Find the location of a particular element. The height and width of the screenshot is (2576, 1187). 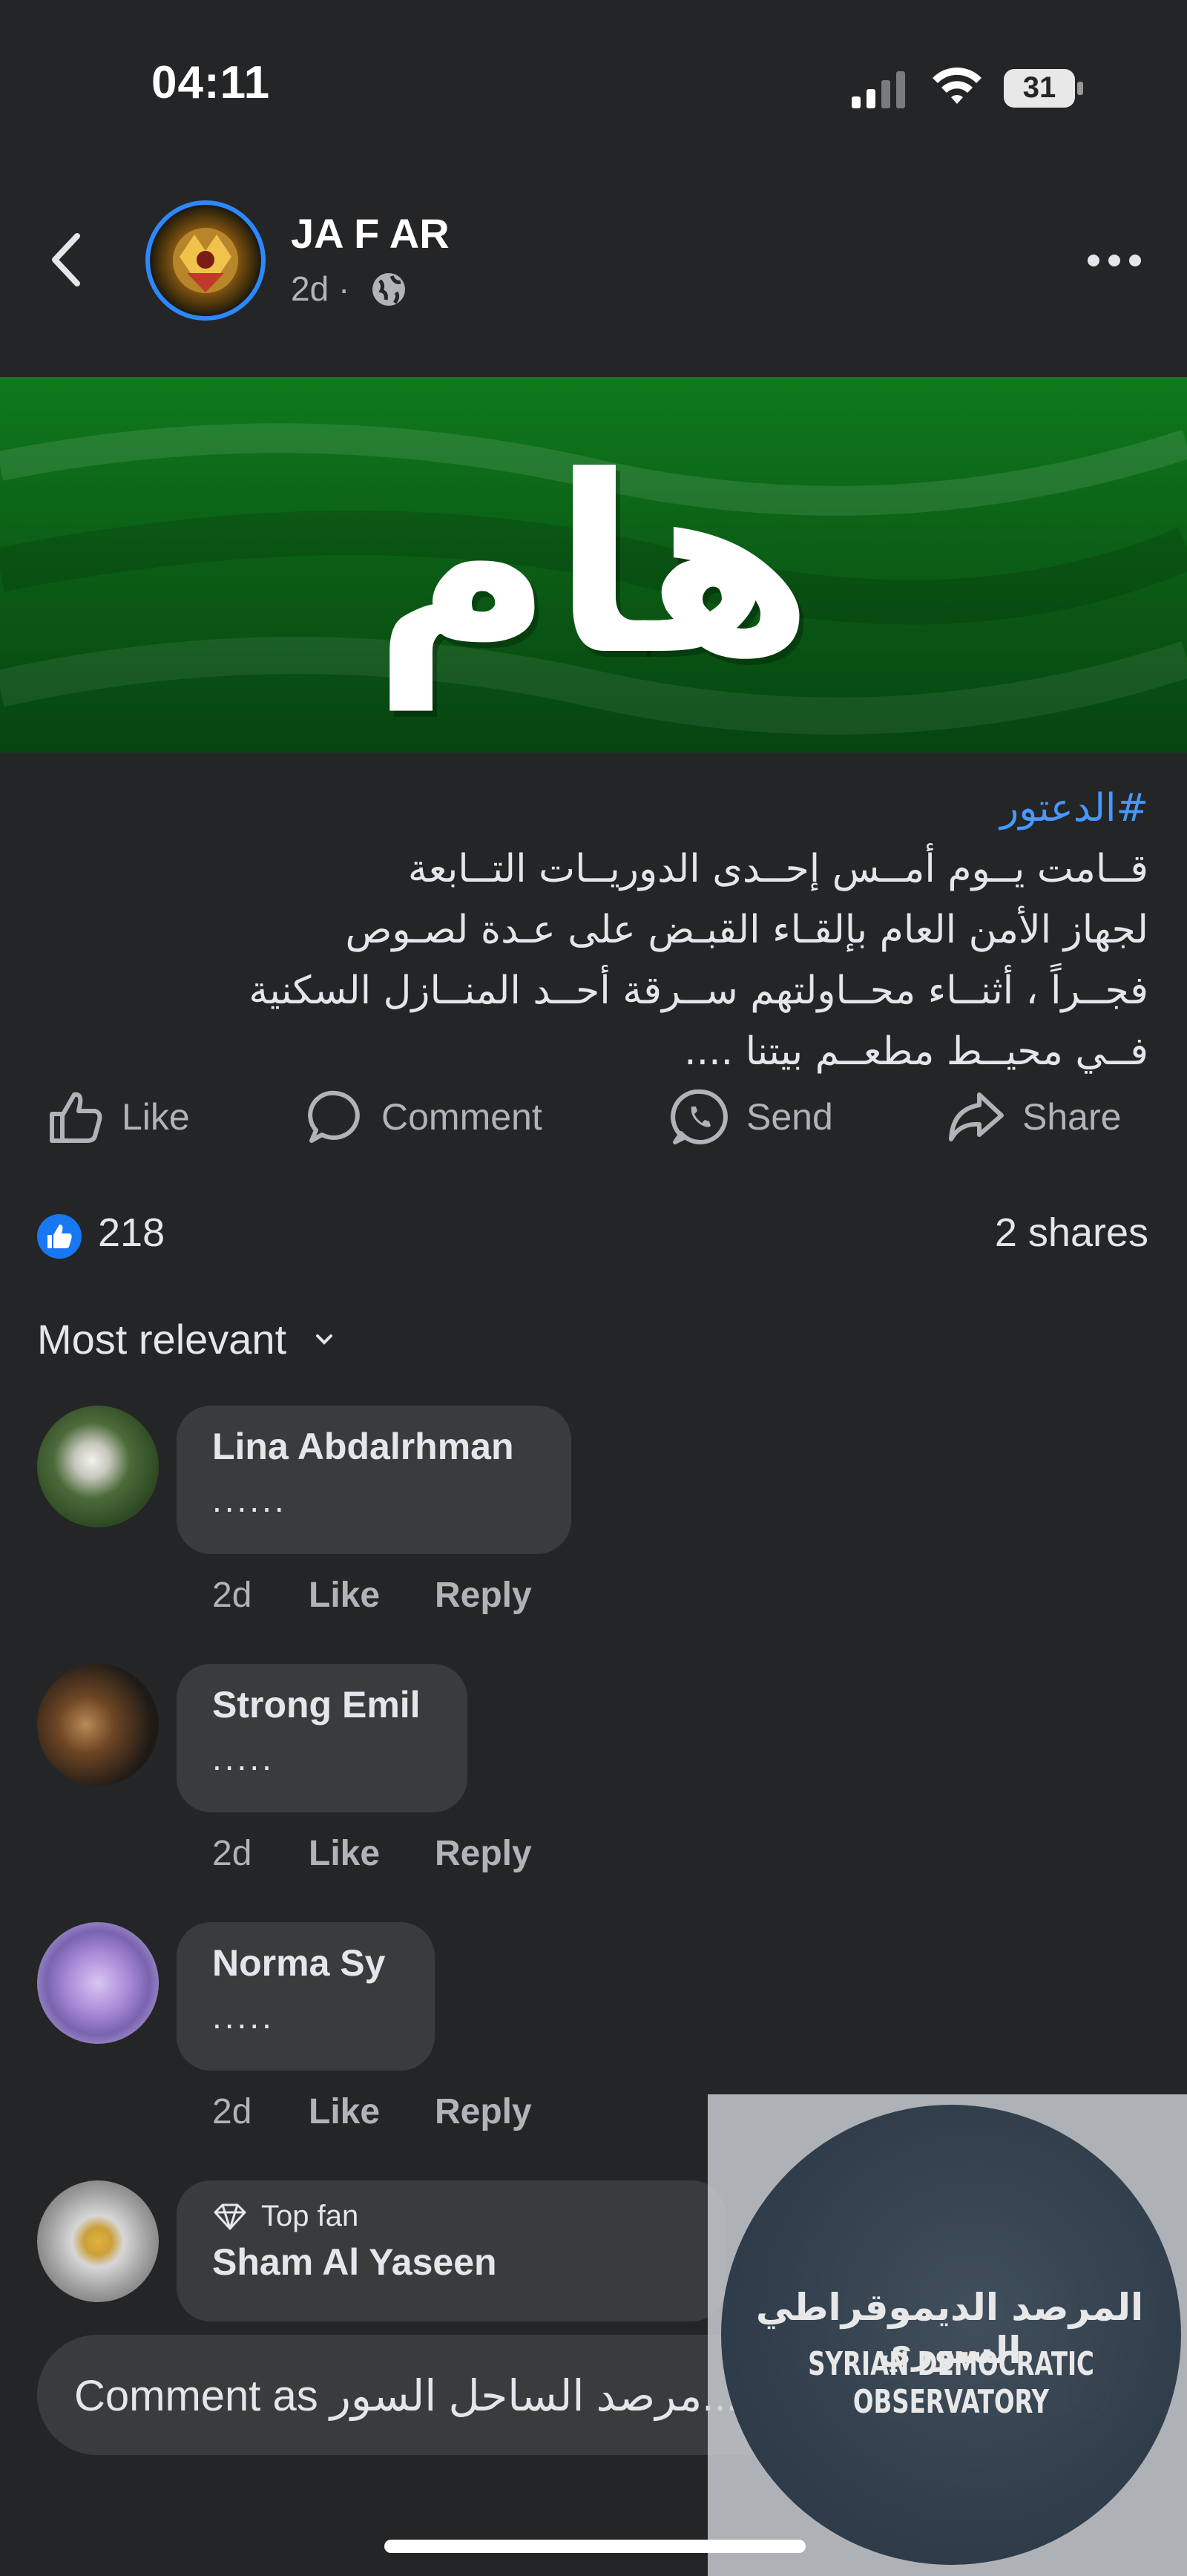

shares-count: 2 shares is located at coordinates (1071, 1233).